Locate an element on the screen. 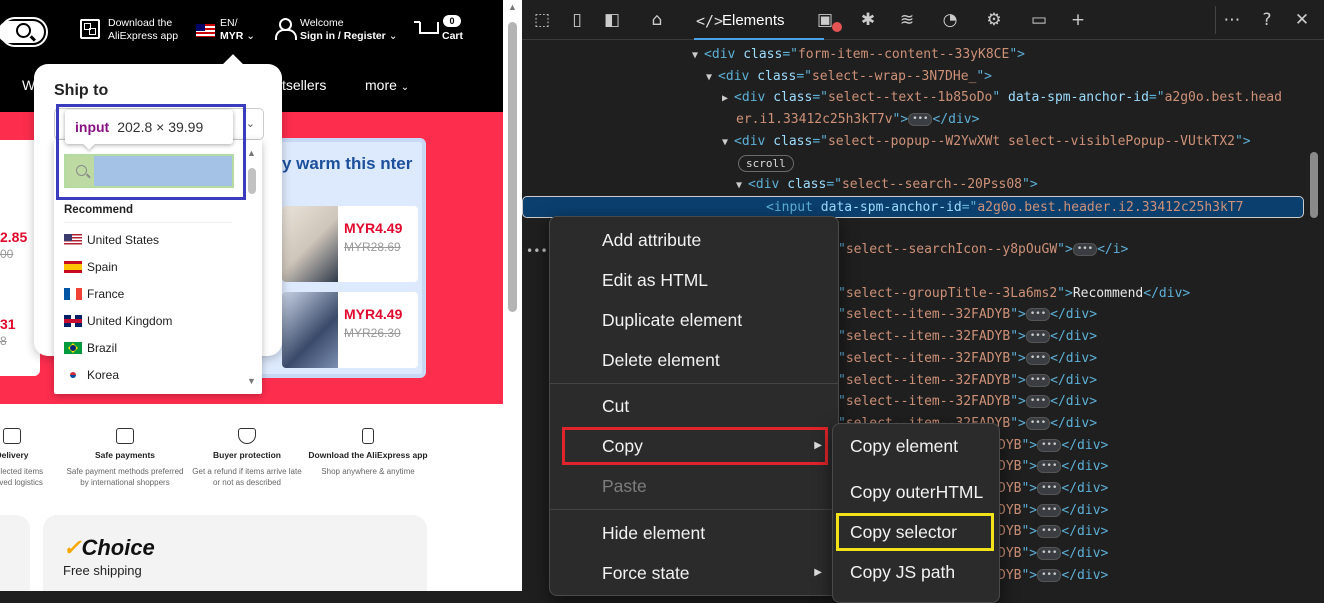 This screenshot has height=603, width=1324. dom-line: er.i1.33412c25h3kT7v"> ••• </div> is located at coordinates (913, 120).